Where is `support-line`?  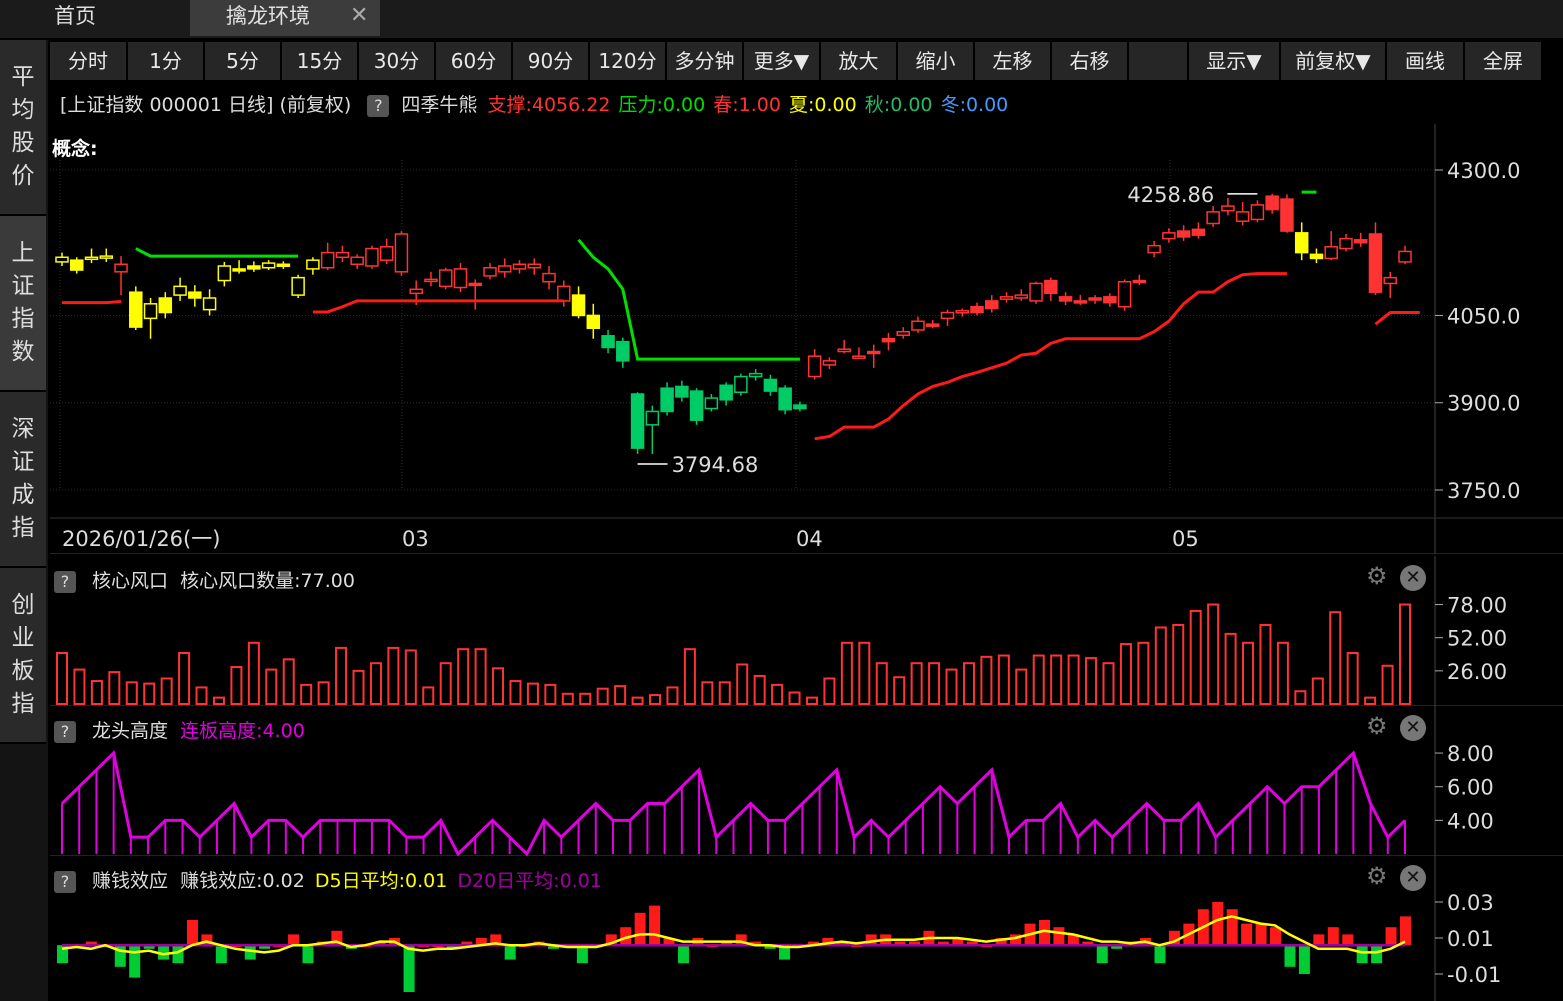 support-line is located at coordinates (92, 302).